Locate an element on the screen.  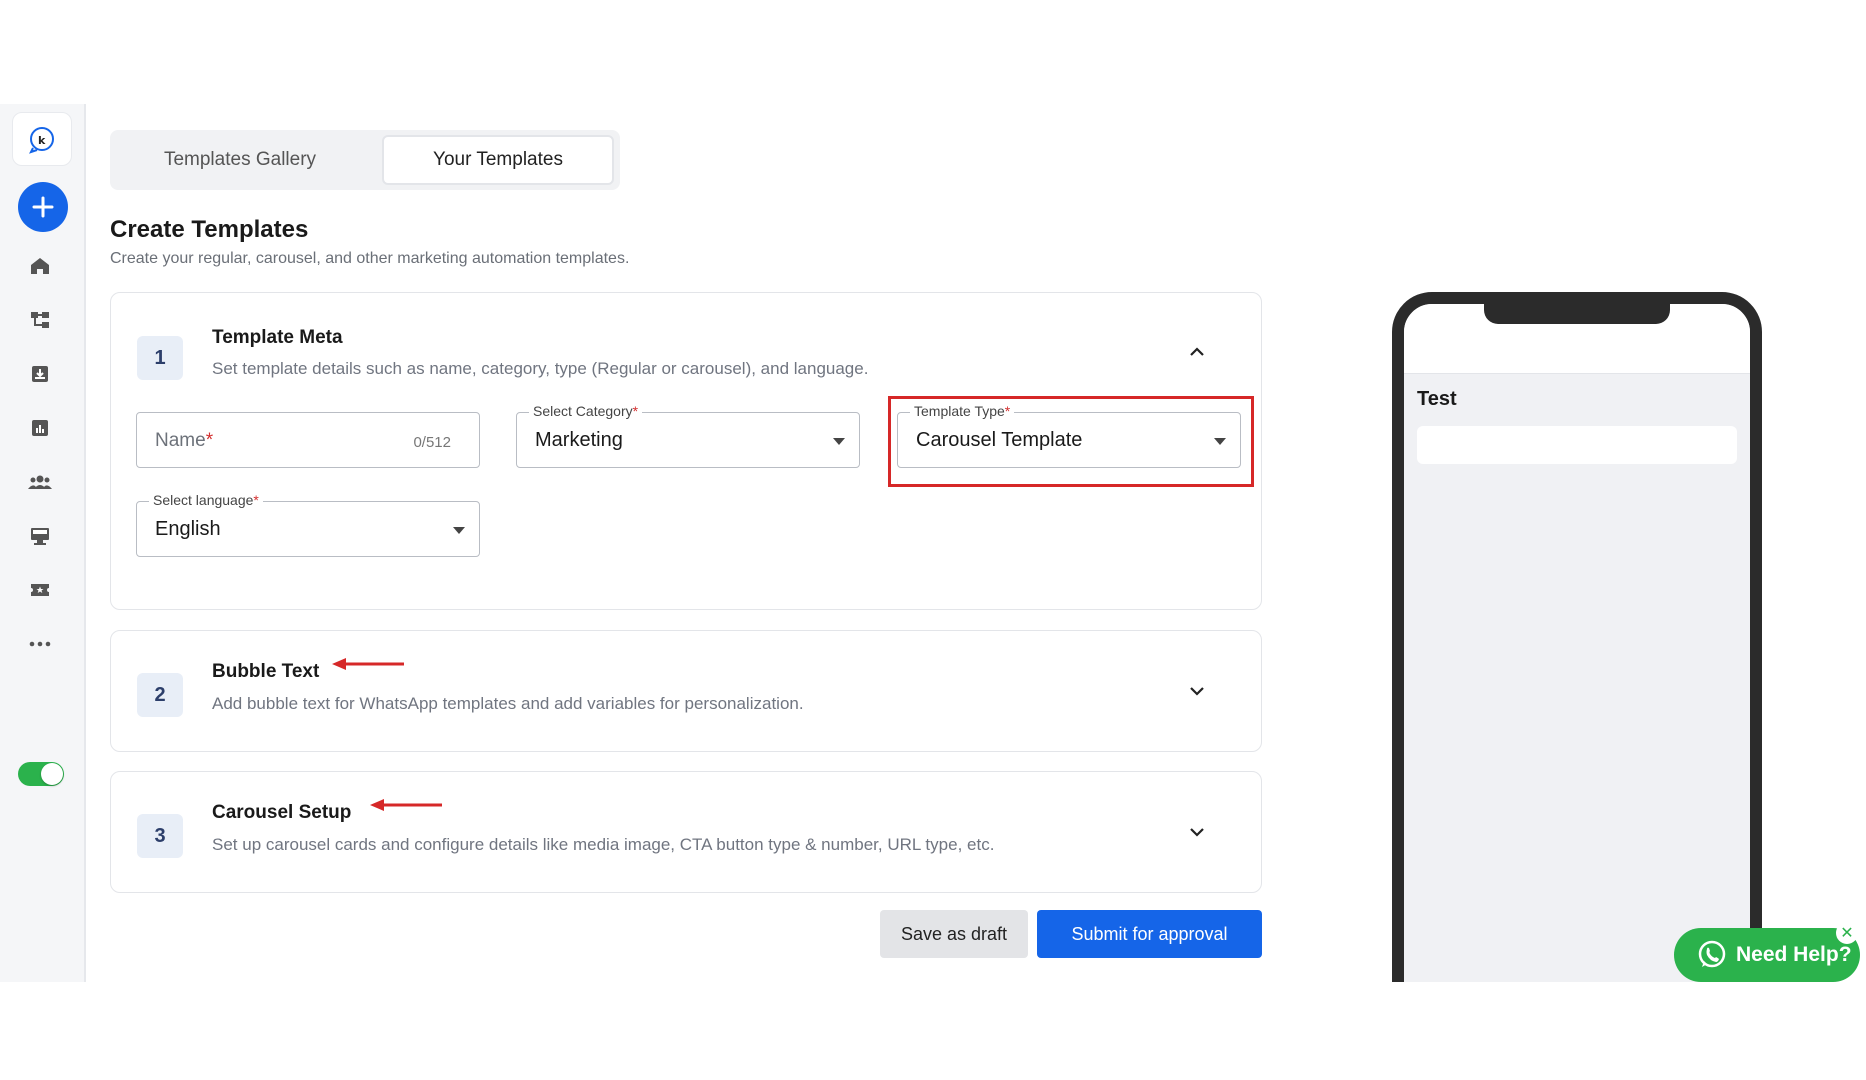
page-title: Create Templates is located at coordinates (209, 229).